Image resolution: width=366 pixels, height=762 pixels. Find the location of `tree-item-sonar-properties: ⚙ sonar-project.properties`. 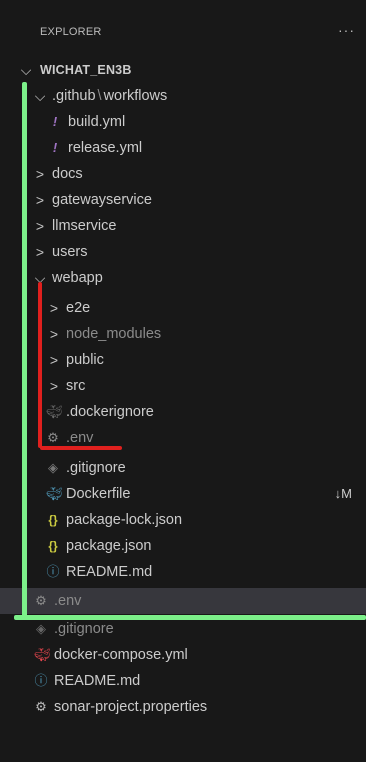

tree-item-sonar-properties: ⚙ sonar-project.properties is located at coordinates (183, 707).